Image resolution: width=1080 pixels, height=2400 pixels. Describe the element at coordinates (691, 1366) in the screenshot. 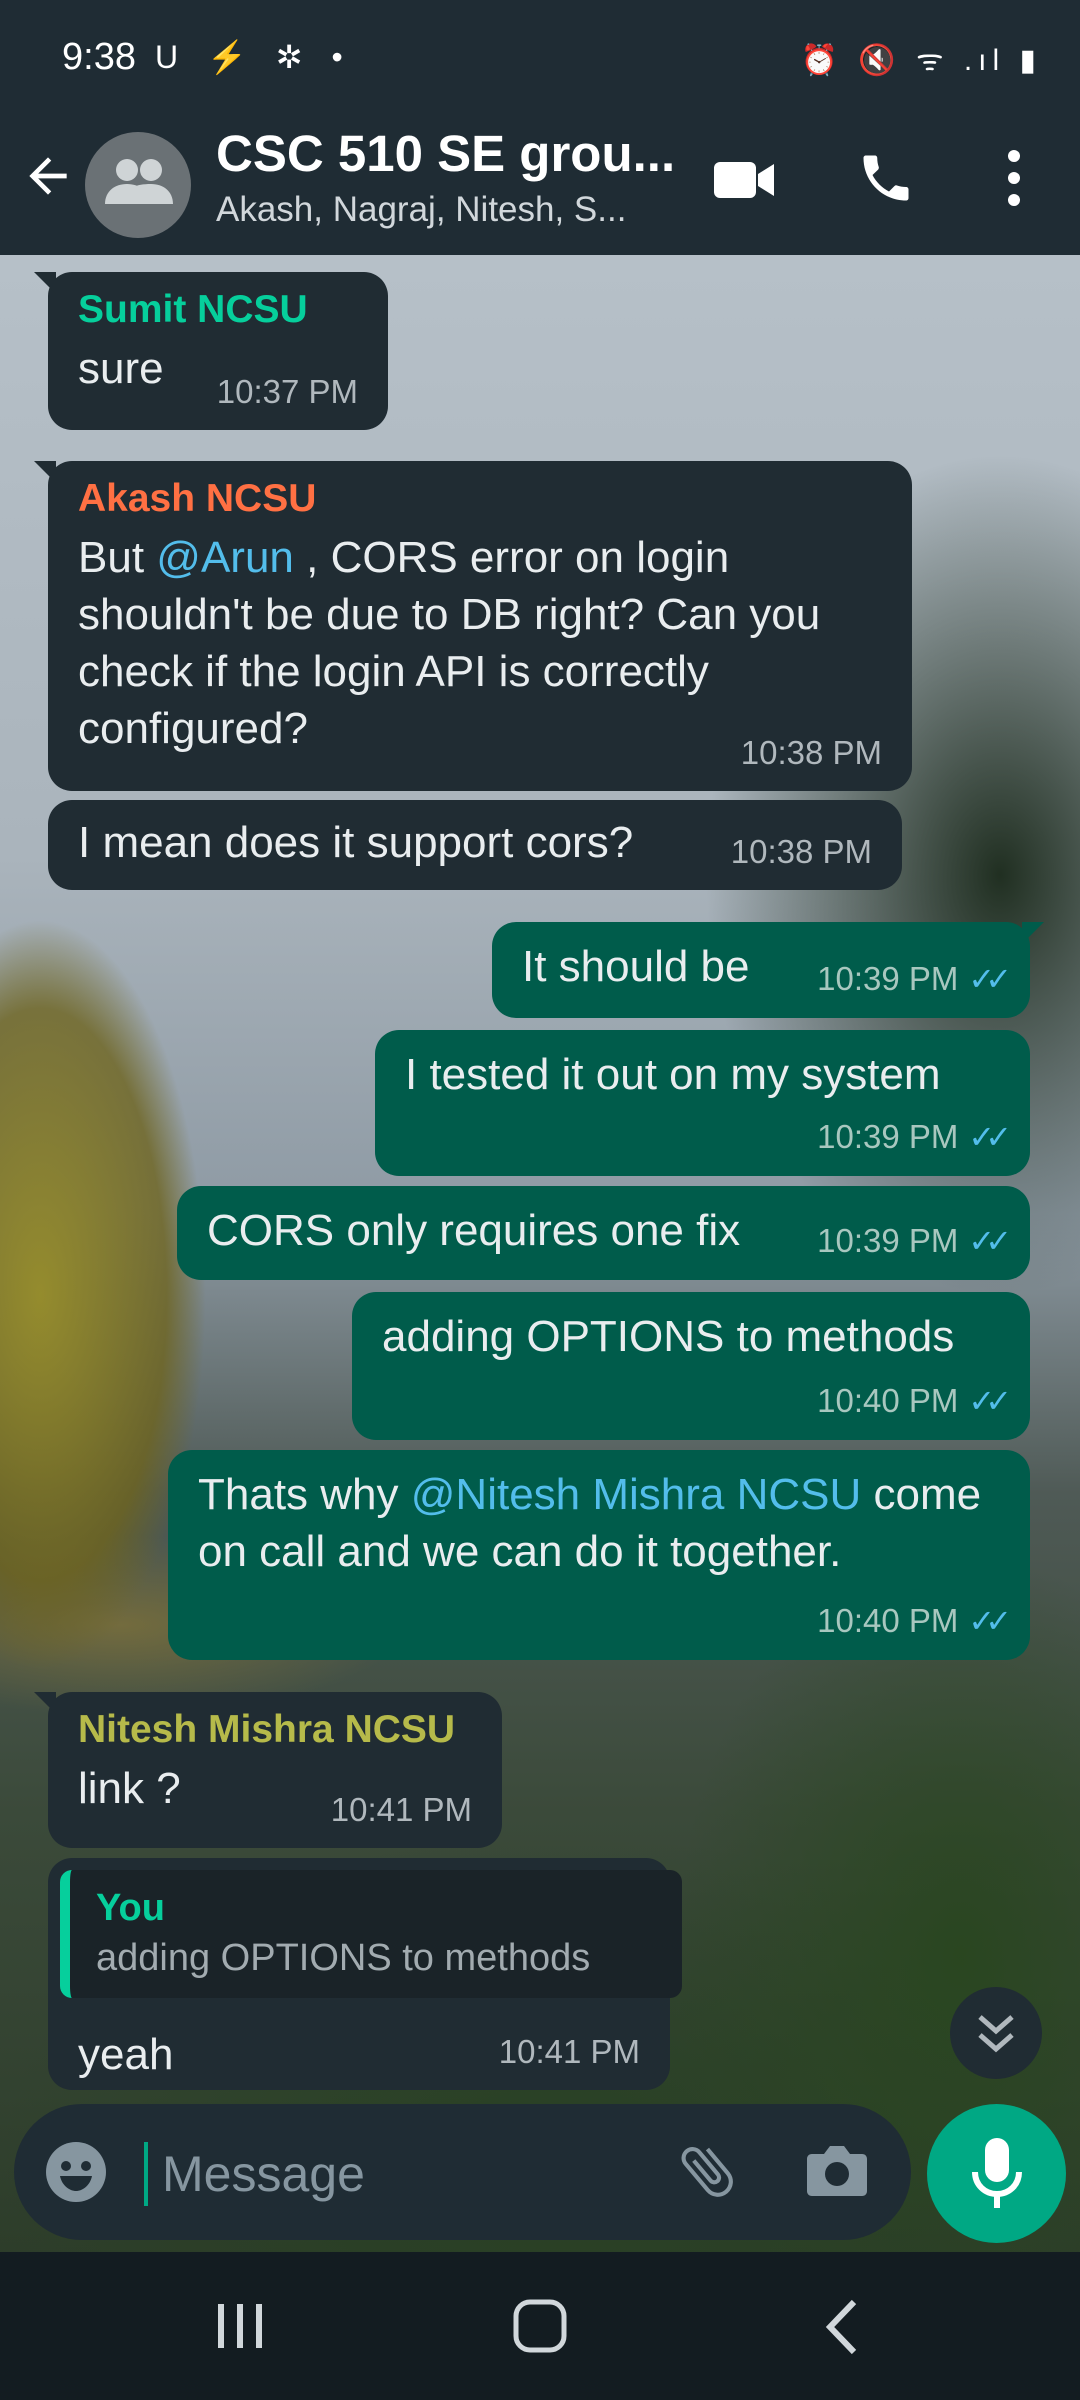

I see `outgoing-message: adding OPTIONS to methods 10:40 PM ✓✓` at that location.